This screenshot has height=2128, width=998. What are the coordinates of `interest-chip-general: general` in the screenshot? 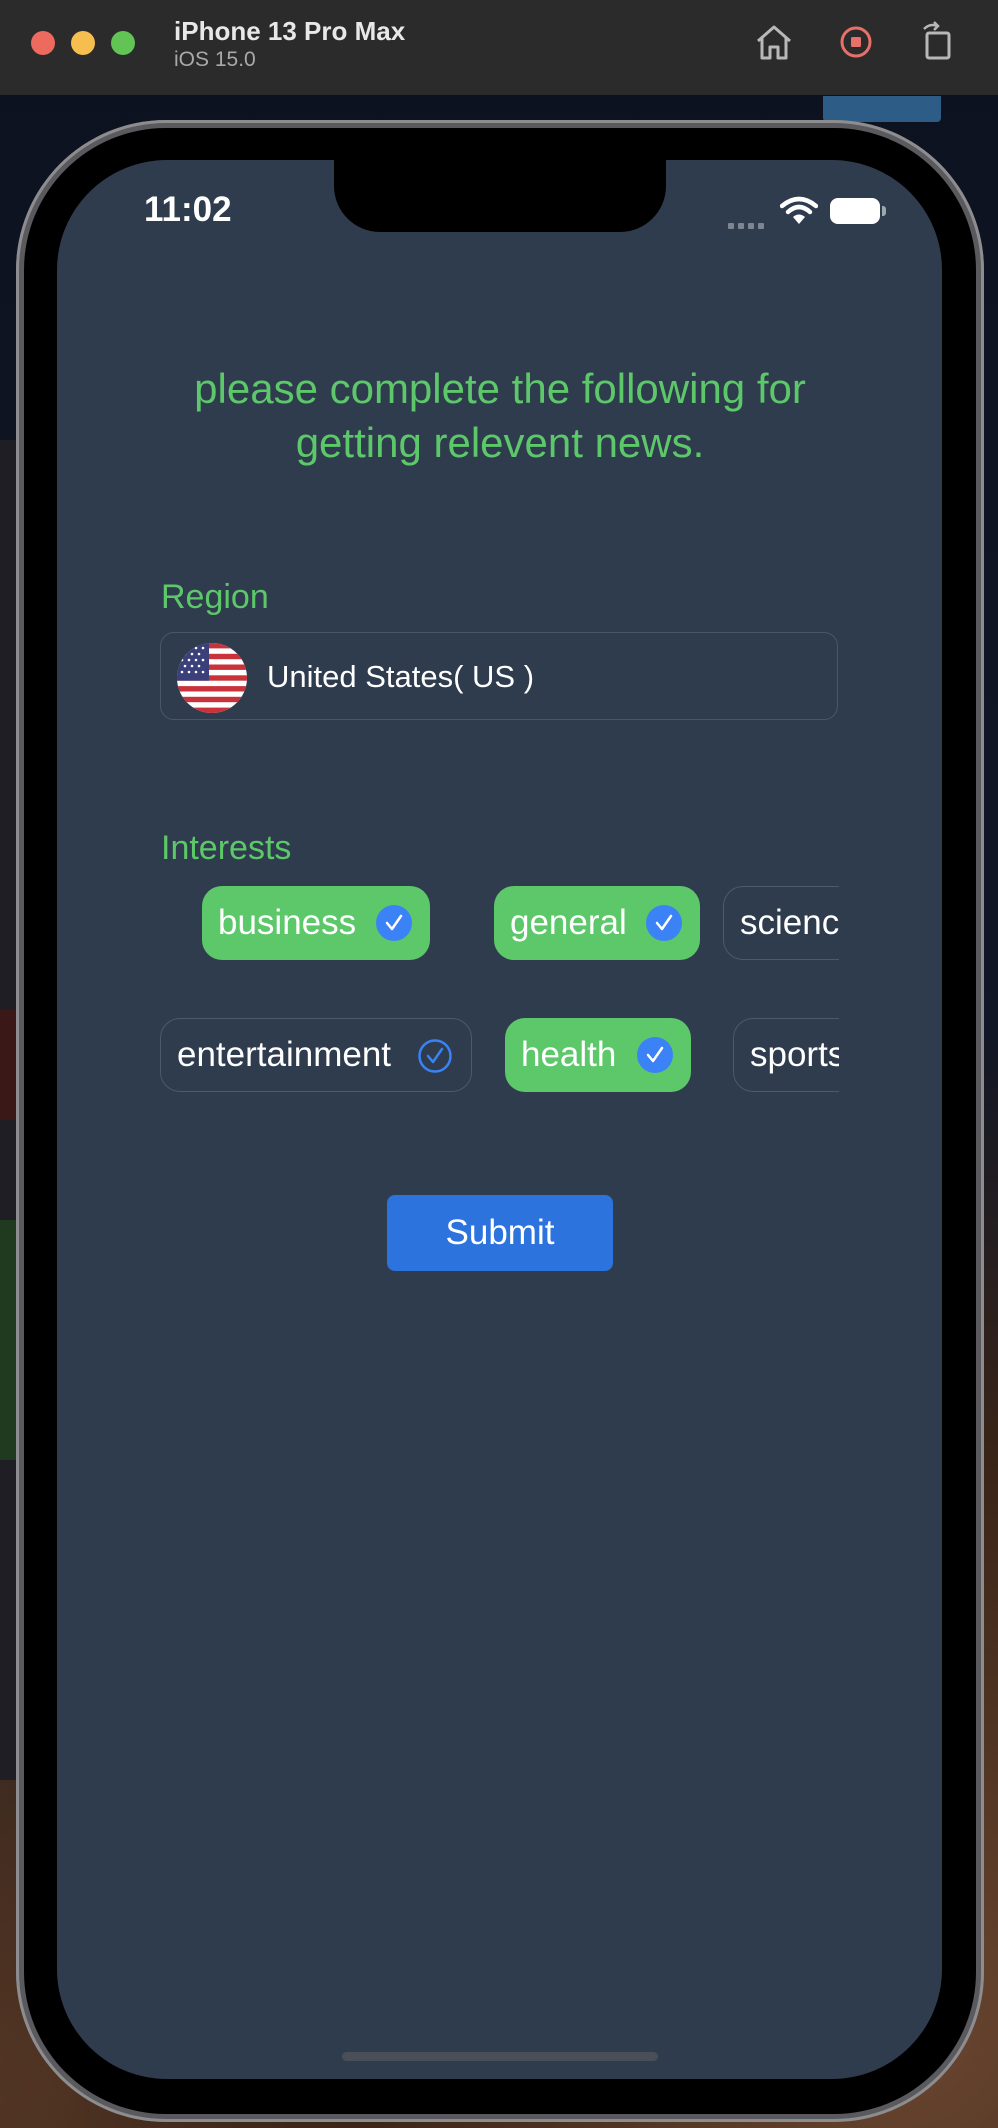 It's located at (597, 923).